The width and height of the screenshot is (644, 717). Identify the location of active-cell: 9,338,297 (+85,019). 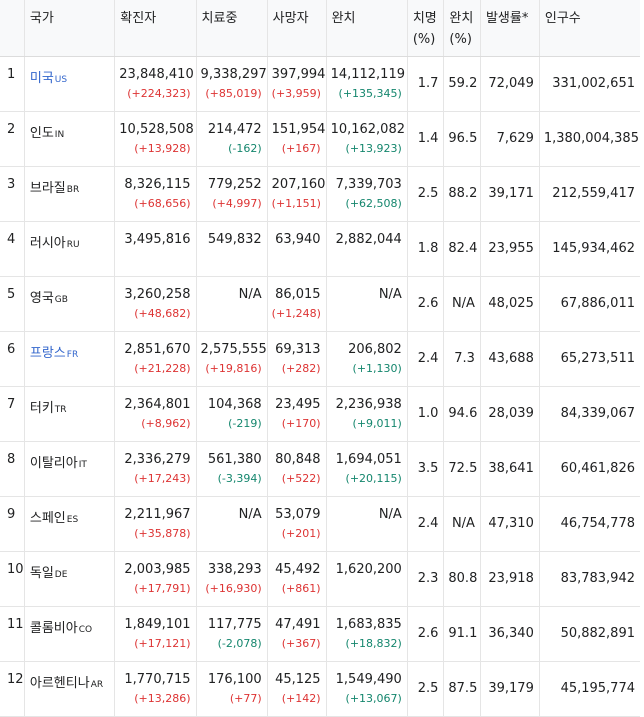
(232, 84).